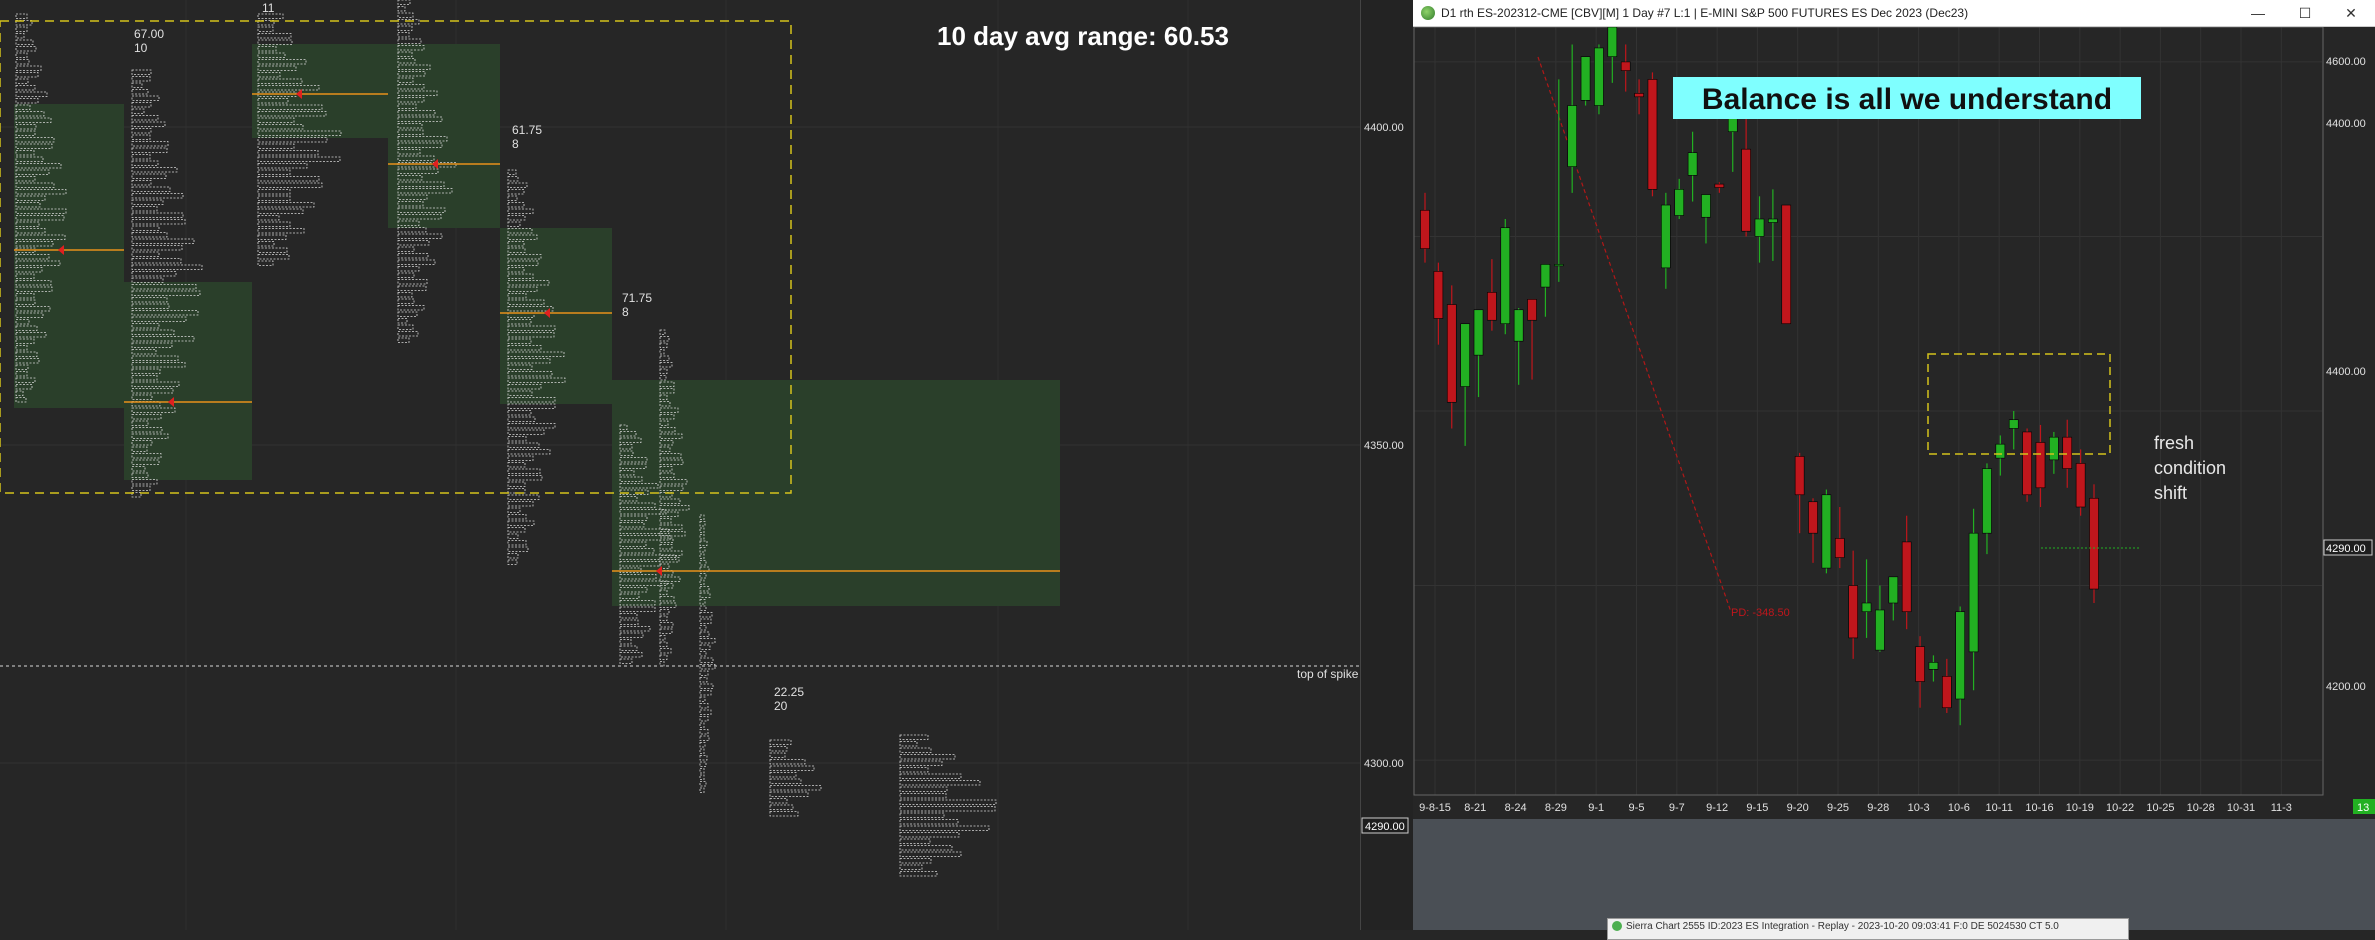  What do you see at coordinates (1677, 808) in the screenshot?
I see `date-tick: 9-7` at bounding box center [1677, 808].